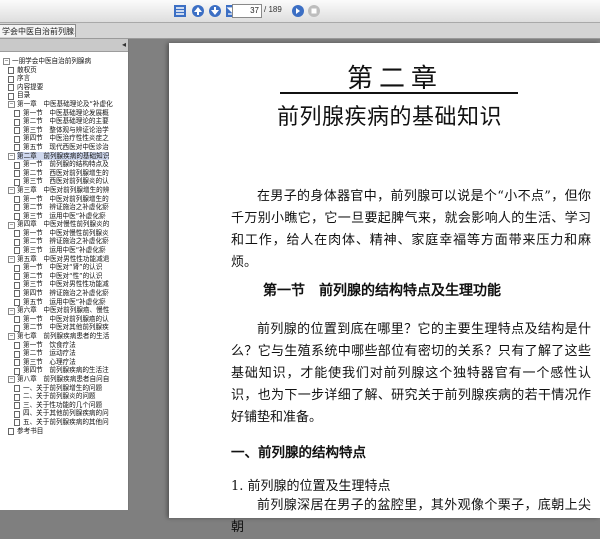 The width and height of the screenshot is (600, 539). I want to click on bookmark-item: 第五节 现代西医对中医诊治, so click(64, 147).